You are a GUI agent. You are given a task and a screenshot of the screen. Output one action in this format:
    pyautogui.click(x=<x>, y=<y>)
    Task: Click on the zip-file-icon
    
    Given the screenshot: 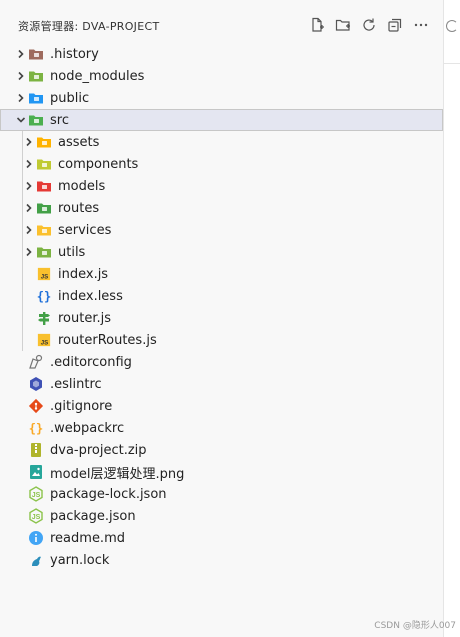 What is the action you would take?
    pyautogui.click(x=36, y=450)
    